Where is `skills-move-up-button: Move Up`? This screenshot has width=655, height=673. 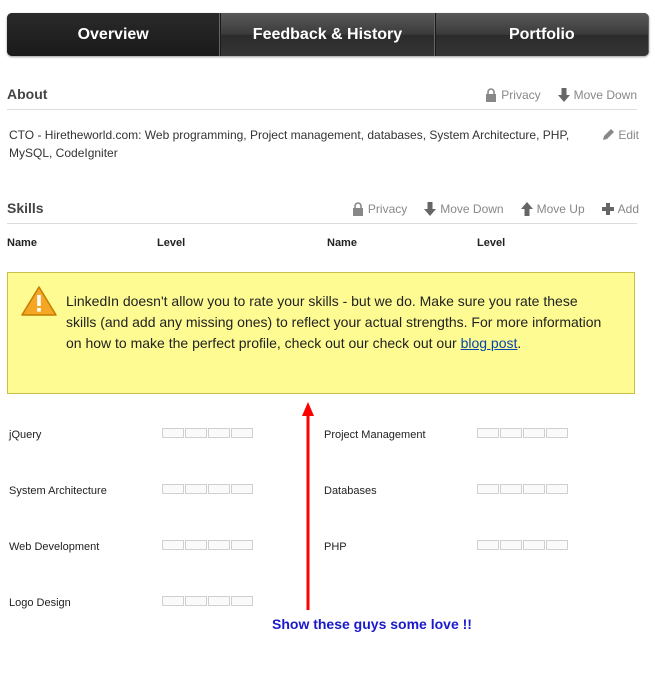 skills-move-up-button: Move Up is located at coordinates (552, 209).